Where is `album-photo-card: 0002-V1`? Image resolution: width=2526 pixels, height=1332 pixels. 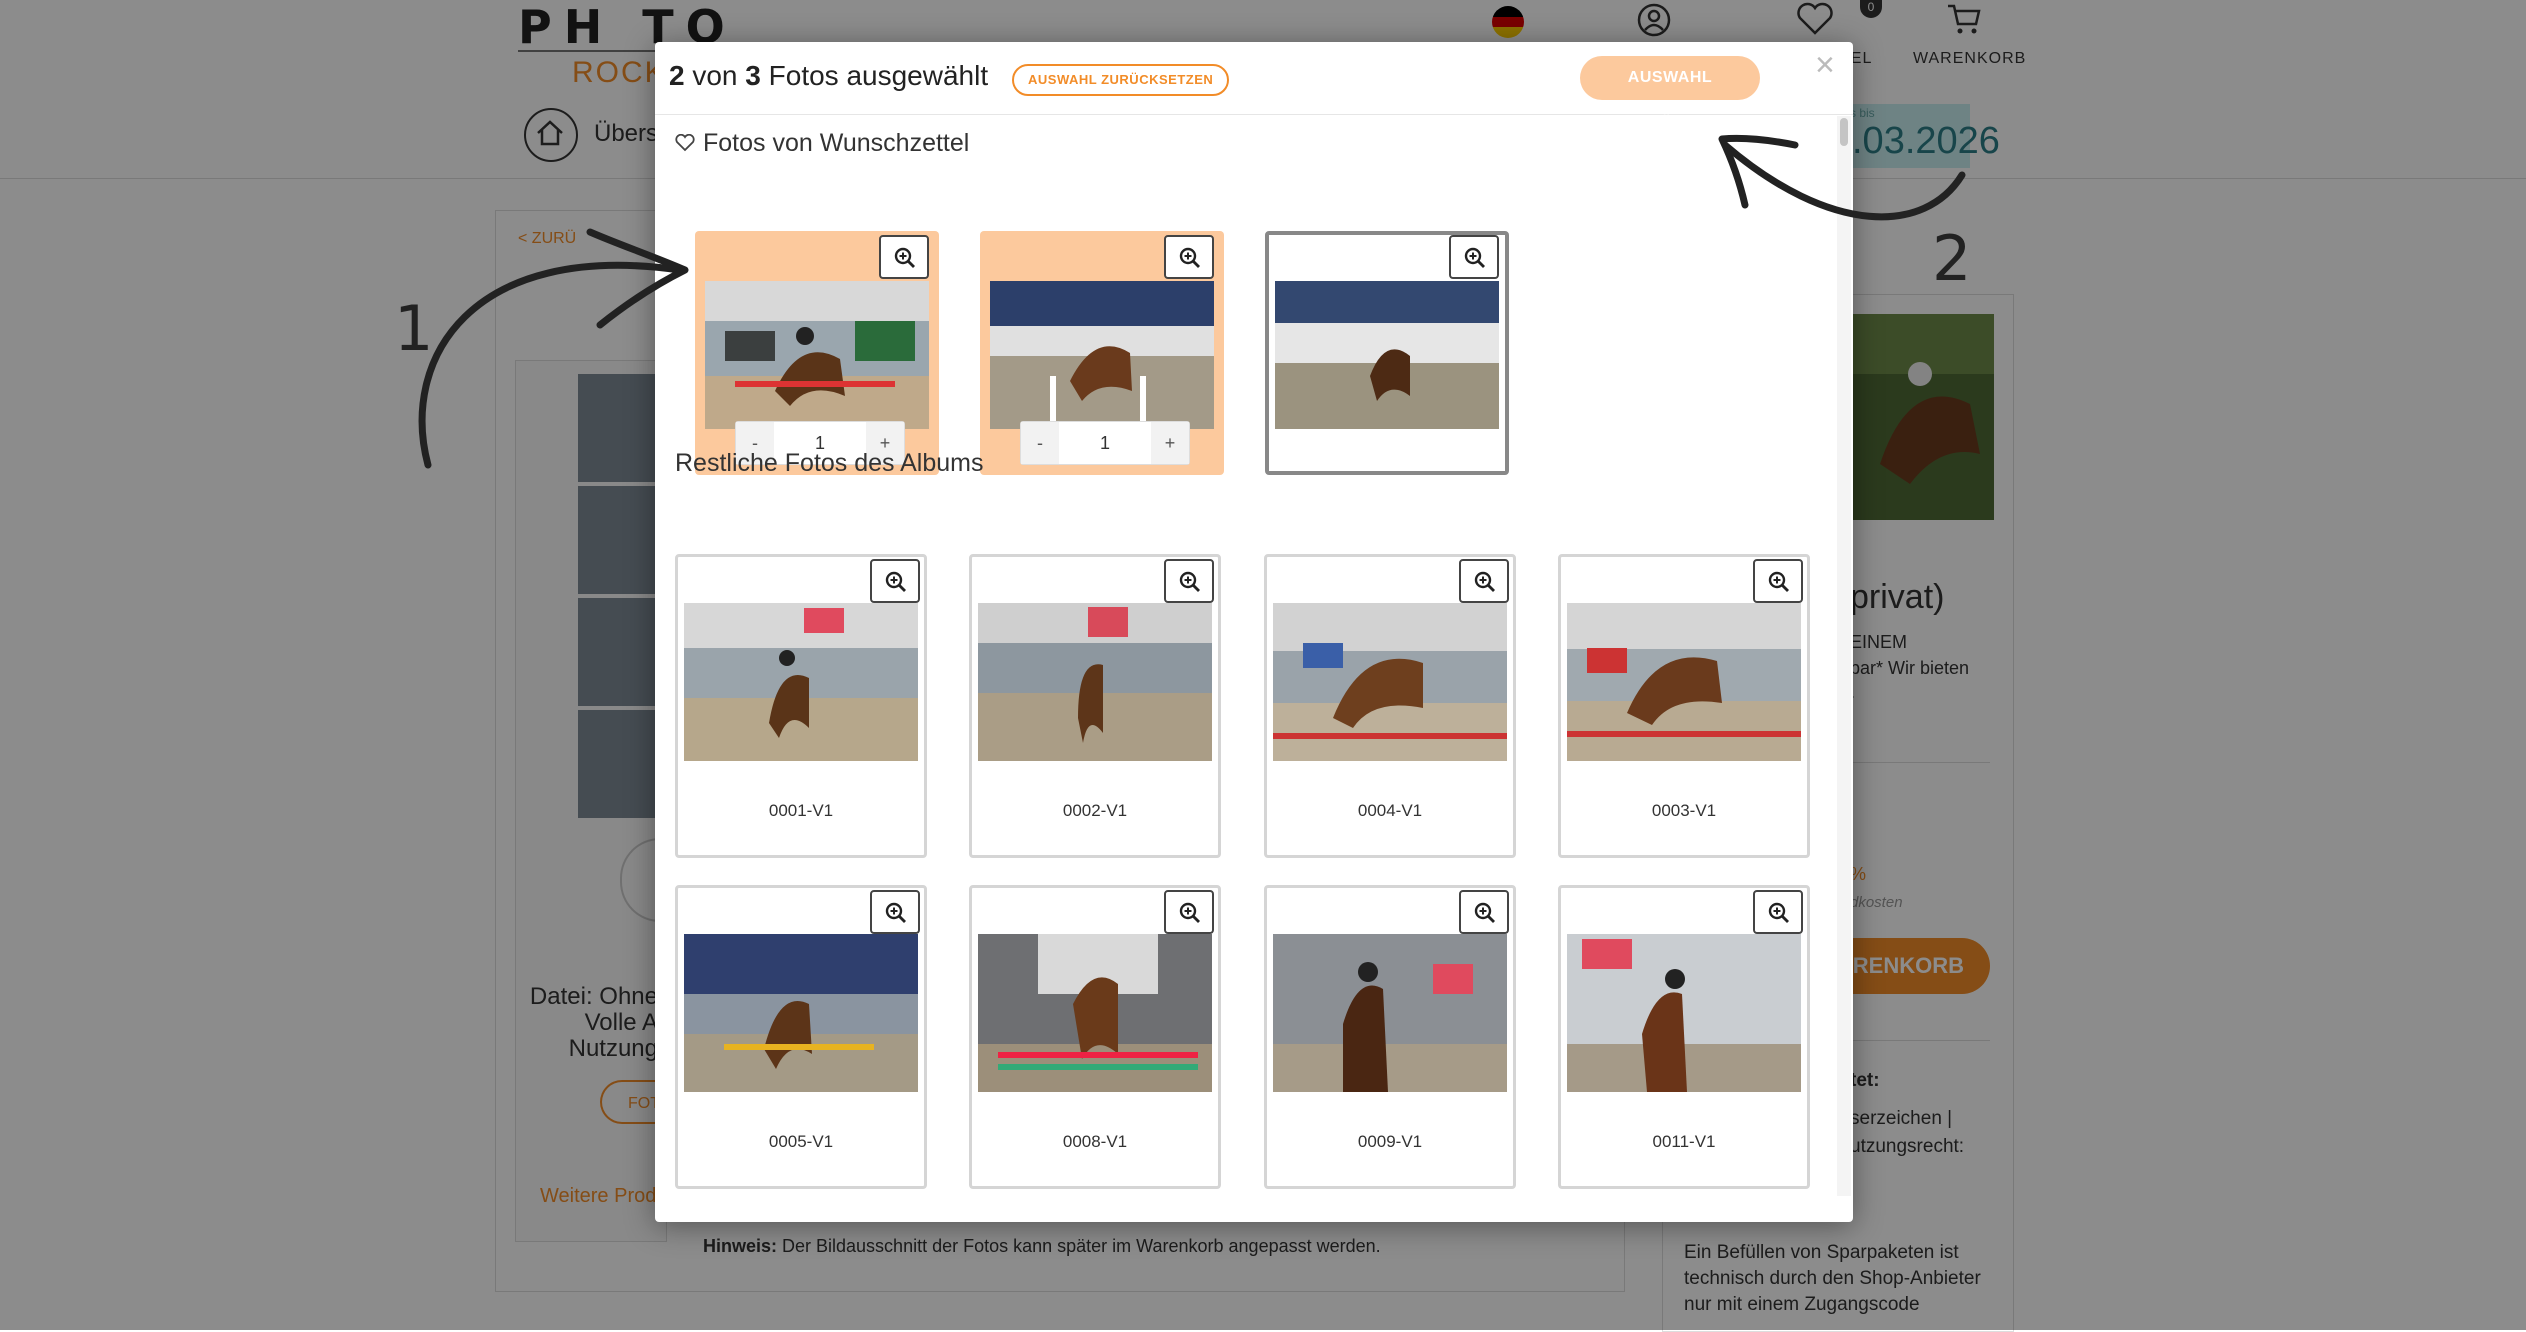
album-photo-card: 0002-V1 is located at coordinates (1095, 706).